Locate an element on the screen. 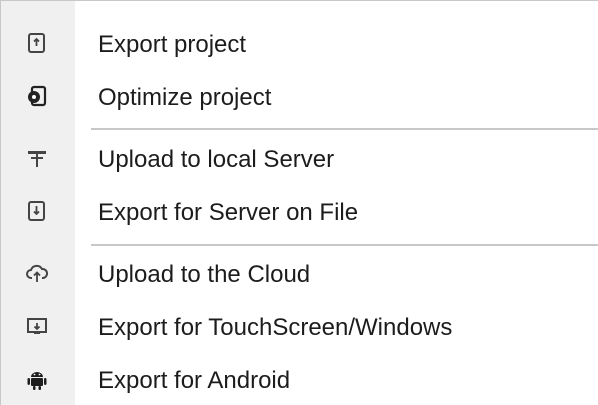  menu-item-upload-local-server: Upload to local Server is located at coordinates (299, 160).